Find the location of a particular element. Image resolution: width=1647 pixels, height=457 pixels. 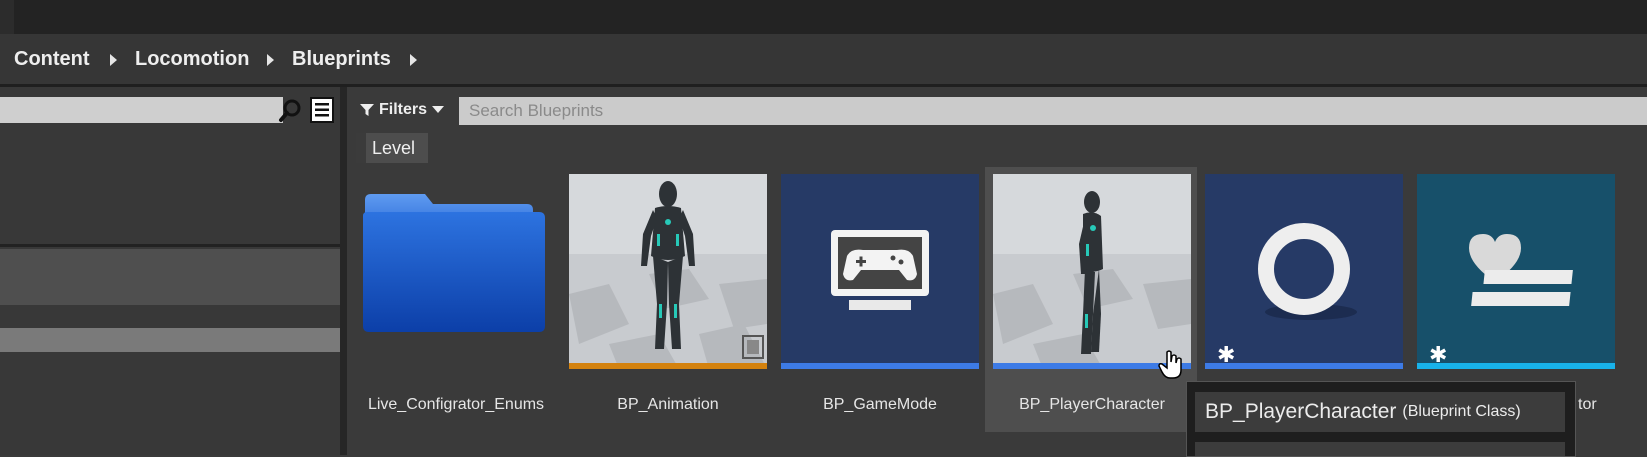

folder-icon is located at coordinates (454, 263).